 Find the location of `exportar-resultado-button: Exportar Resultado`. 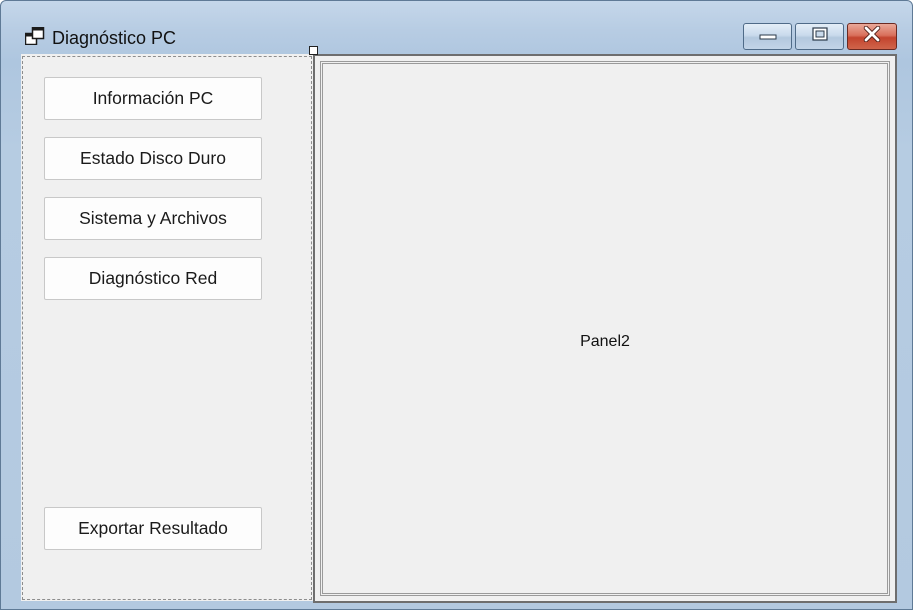

exportar-resultado-button: Exportar Resultado is located at coordinates (153, 528).